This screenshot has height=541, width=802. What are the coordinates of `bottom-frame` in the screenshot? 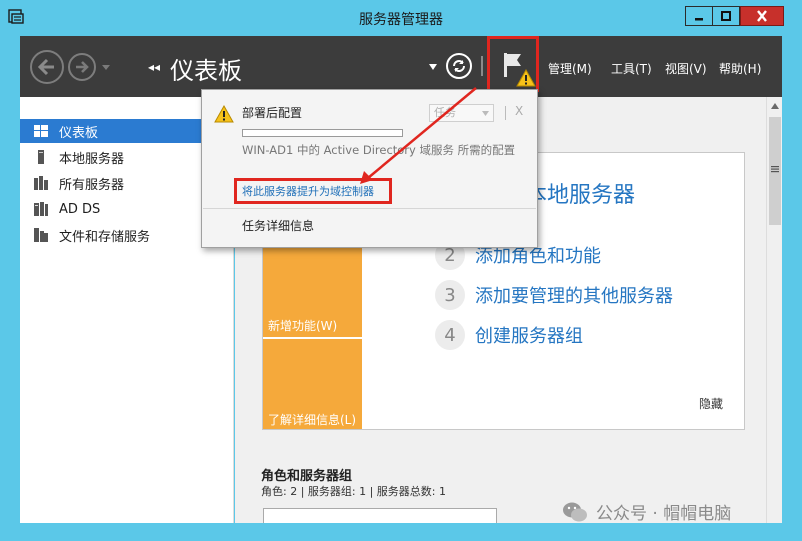 It's located at (401, 532).